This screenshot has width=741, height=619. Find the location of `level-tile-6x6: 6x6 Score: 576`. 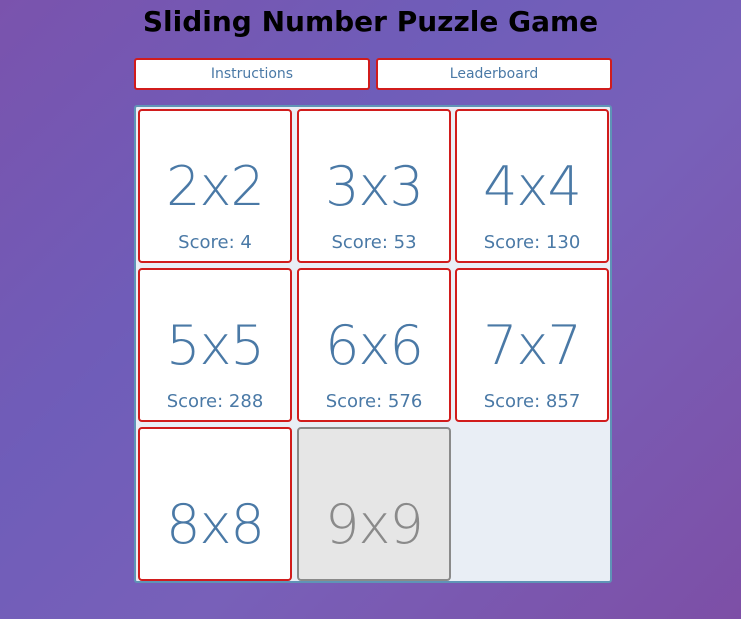

level-tile-6x6: 6x6 Score: 576 is located at coordinates (374, 345).